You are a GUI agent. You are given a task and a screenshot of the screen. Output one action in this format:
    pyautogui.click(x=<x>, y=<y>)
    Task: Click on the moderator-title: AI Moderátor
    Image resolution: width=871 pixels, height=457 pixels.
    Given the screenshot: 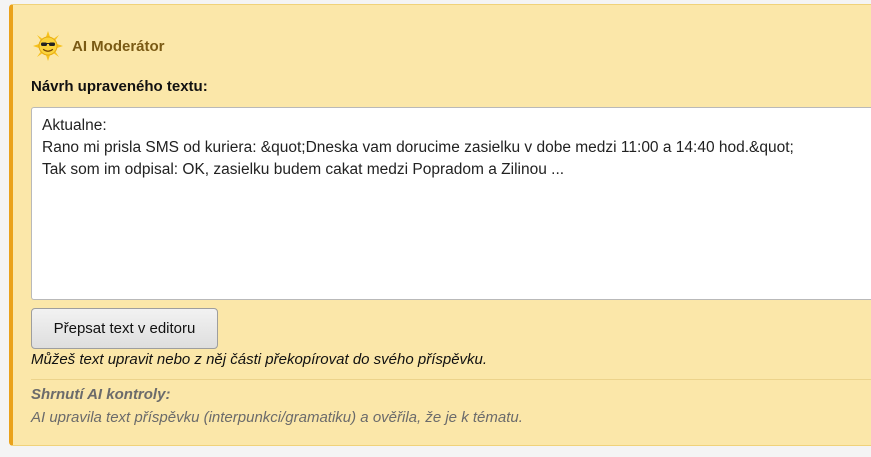 What is the action you would take?
    pyautogui.click(x=118, y=46)
    